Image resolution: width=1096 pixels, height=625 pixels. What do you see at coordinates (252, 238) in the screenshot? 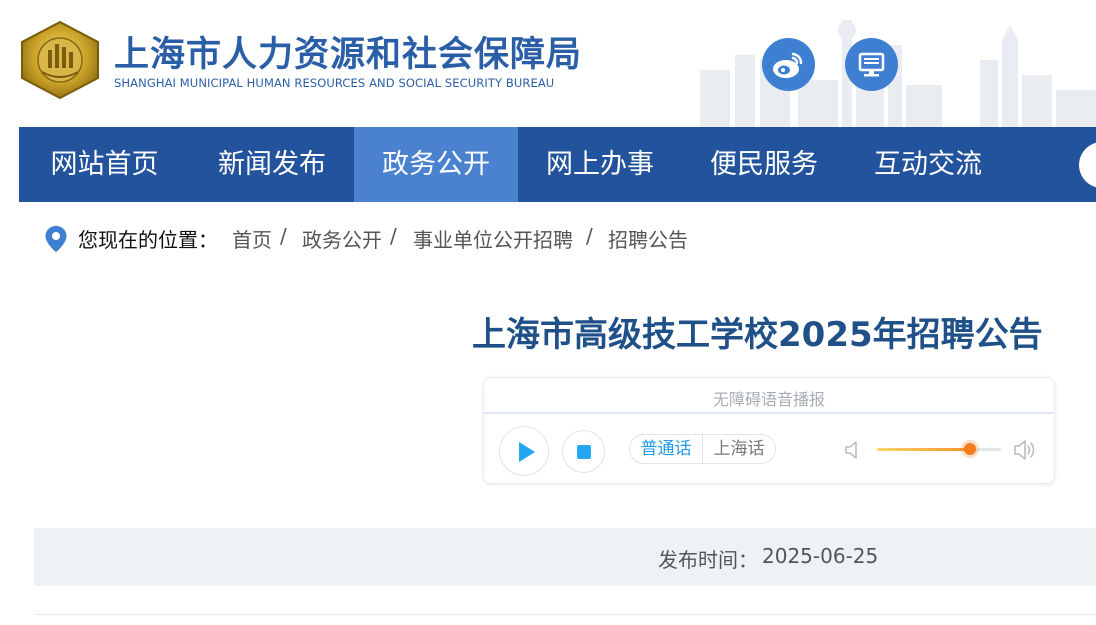
I see `breadcrumb-home: 首页` at bounding box center [252, 238].